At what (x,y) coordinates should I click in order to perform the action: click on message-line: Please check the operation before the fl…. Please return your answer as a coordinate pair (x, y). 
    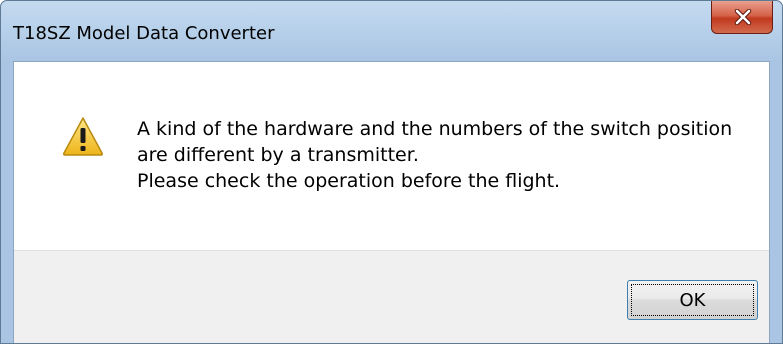
    Looking at the image, I should click on (349, 181).